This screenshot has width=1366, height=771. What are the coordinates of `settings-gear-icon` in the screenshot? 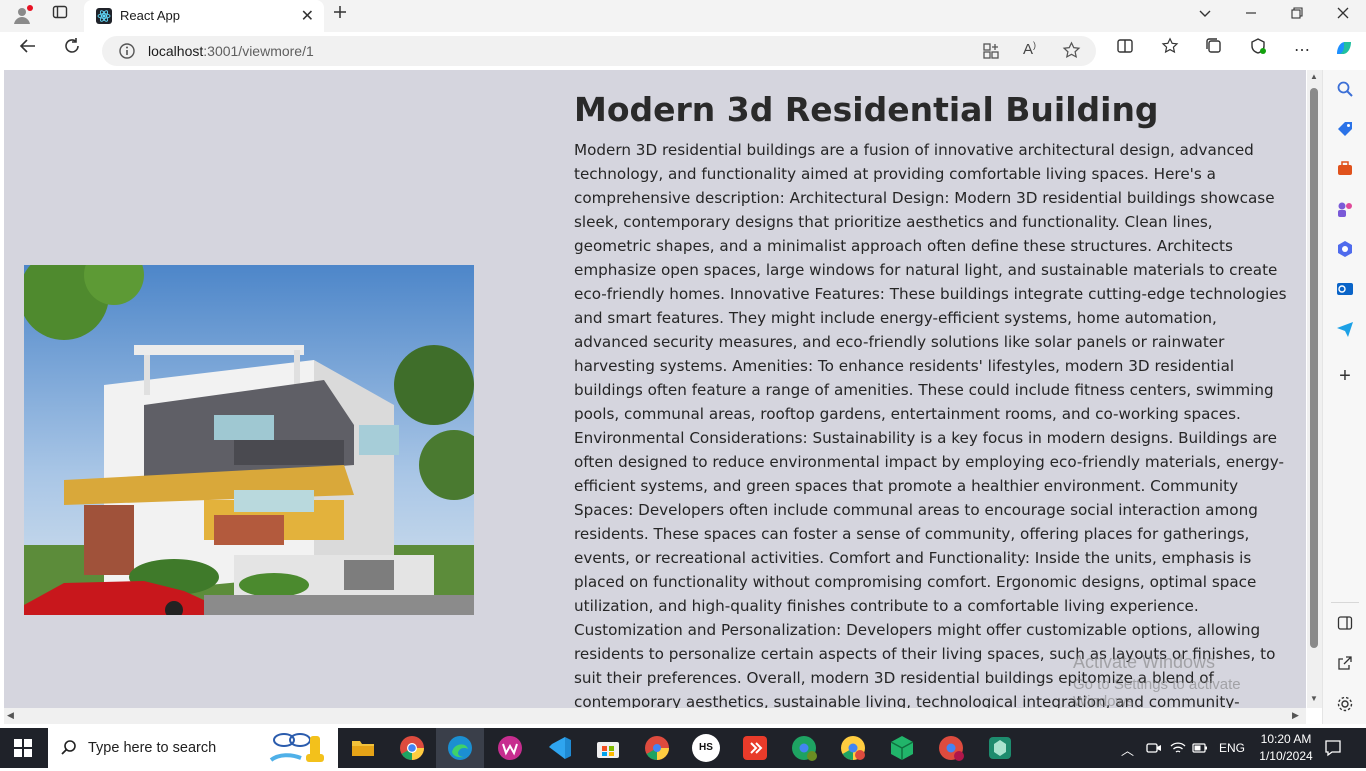 It's located at (1345, 707).